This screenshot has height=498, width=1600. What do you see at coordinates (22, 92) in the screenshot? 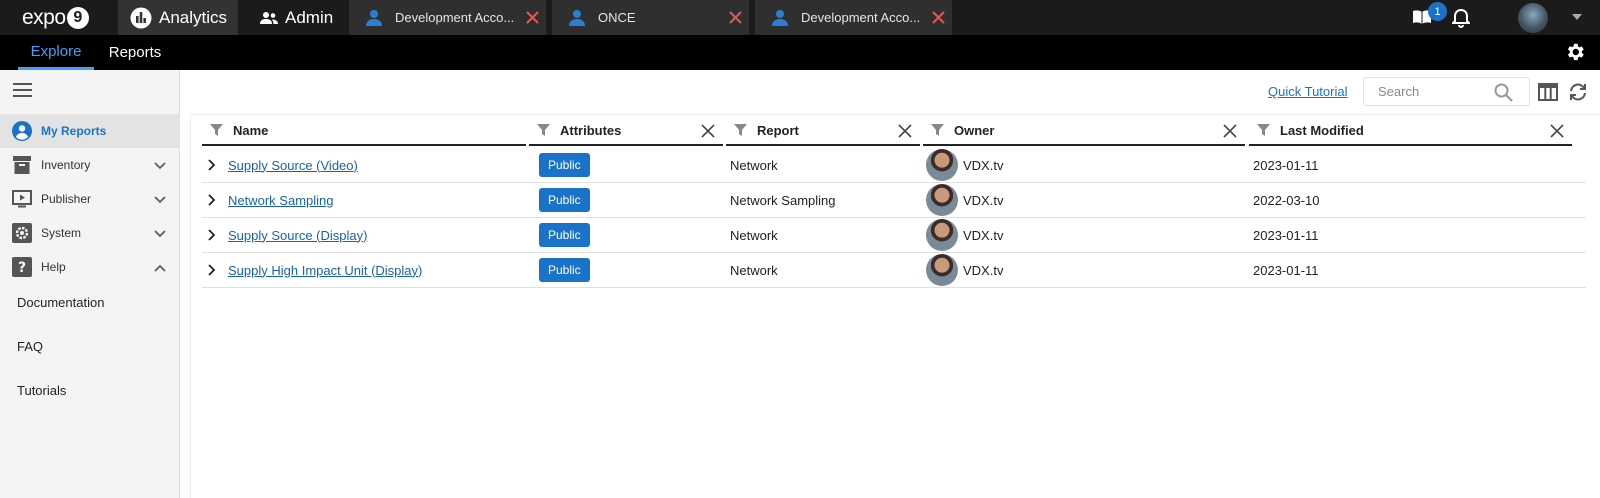
I see `menu-icon` at bounding box center [22, 92].